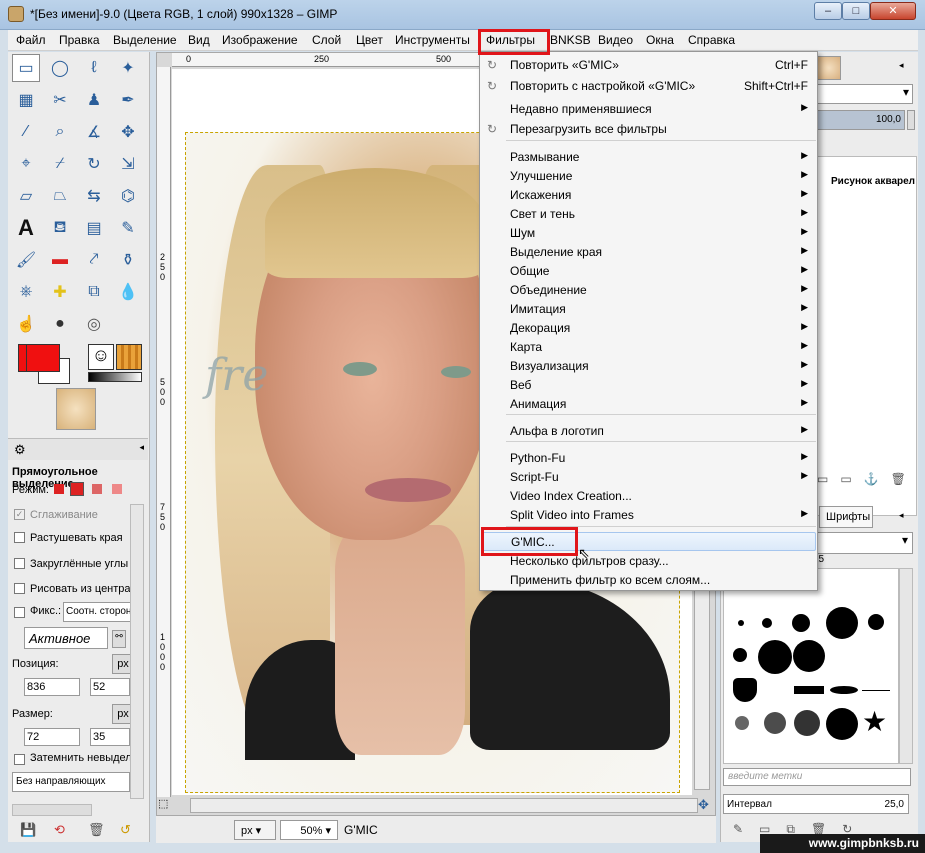  Describe the element at coordinates (911, 120) in the screenshot. I see `opacity-spin` at that location.